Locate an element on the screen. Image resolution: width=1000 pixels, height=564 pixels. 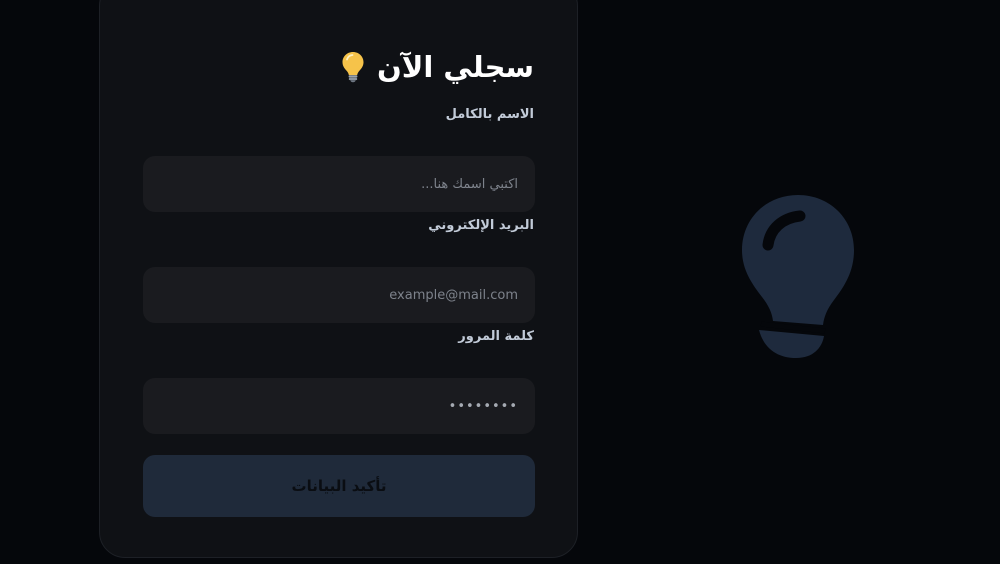
email-label: البريد الإلكتروني is located at coordinates (481, 225).